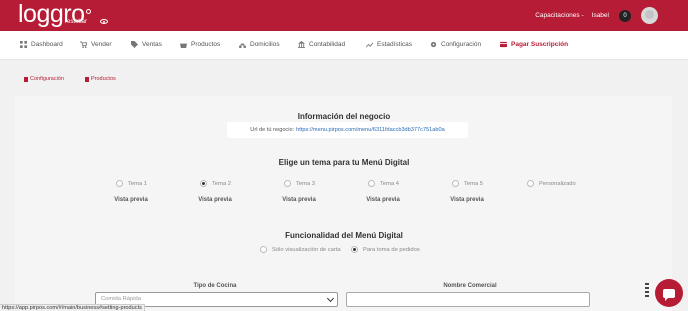 The image size is (688, 311). Describe the element at coordinates (557, 183) in the screenshot. I see `option-label: Personalizado` at that location.